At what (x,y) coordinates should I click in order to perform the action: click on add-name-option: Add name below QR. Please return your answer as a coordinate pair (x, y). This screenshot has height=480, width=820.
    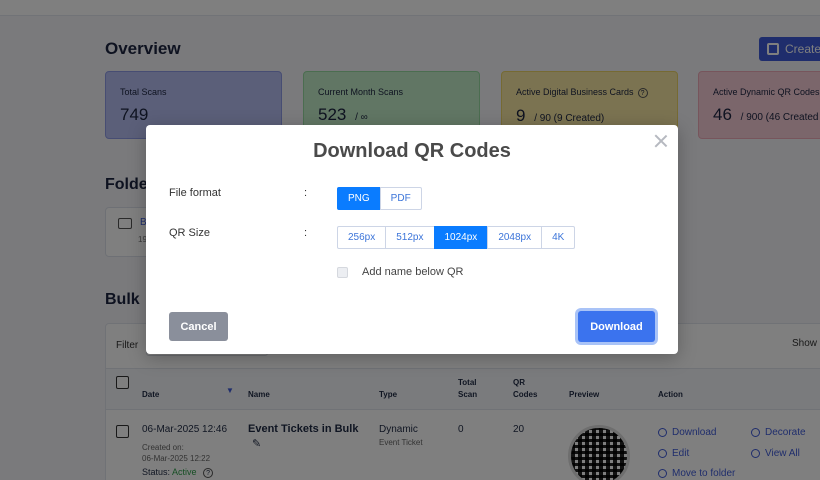
    Looking at the image, I should click on (400, 272).